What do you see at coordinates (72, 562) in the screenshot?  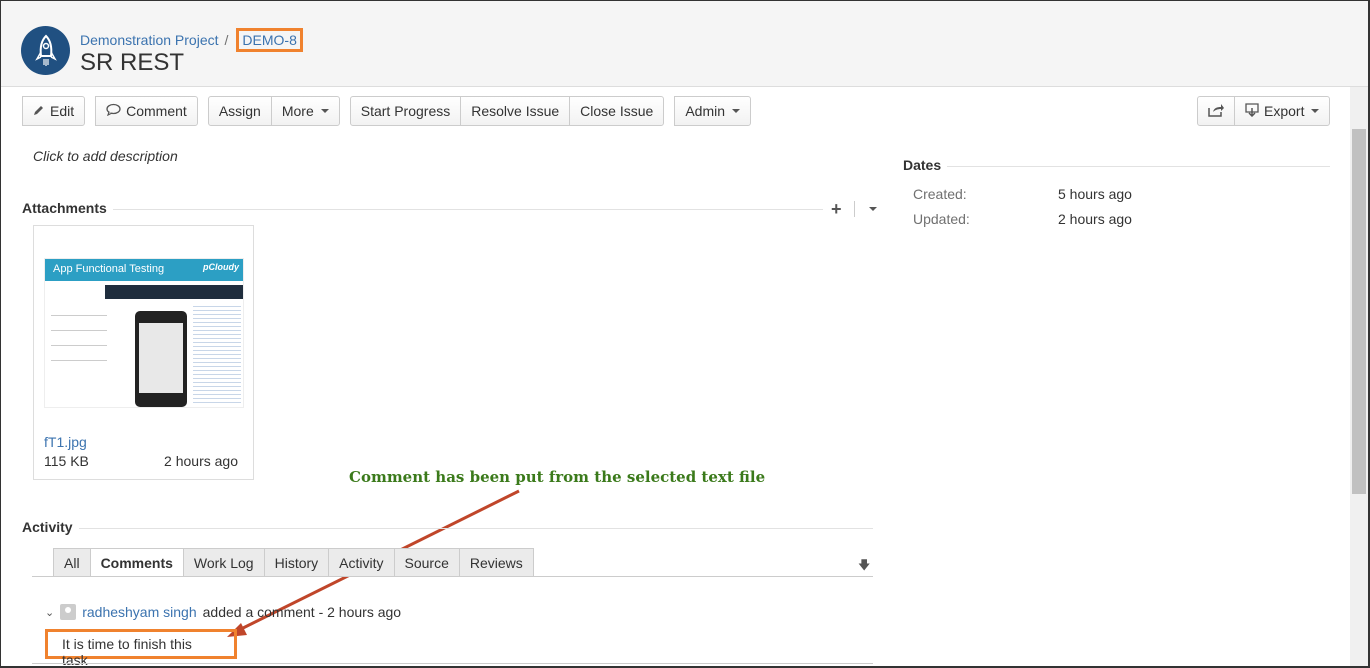 I see `tab-all: All` at bounding box center [72, 562].